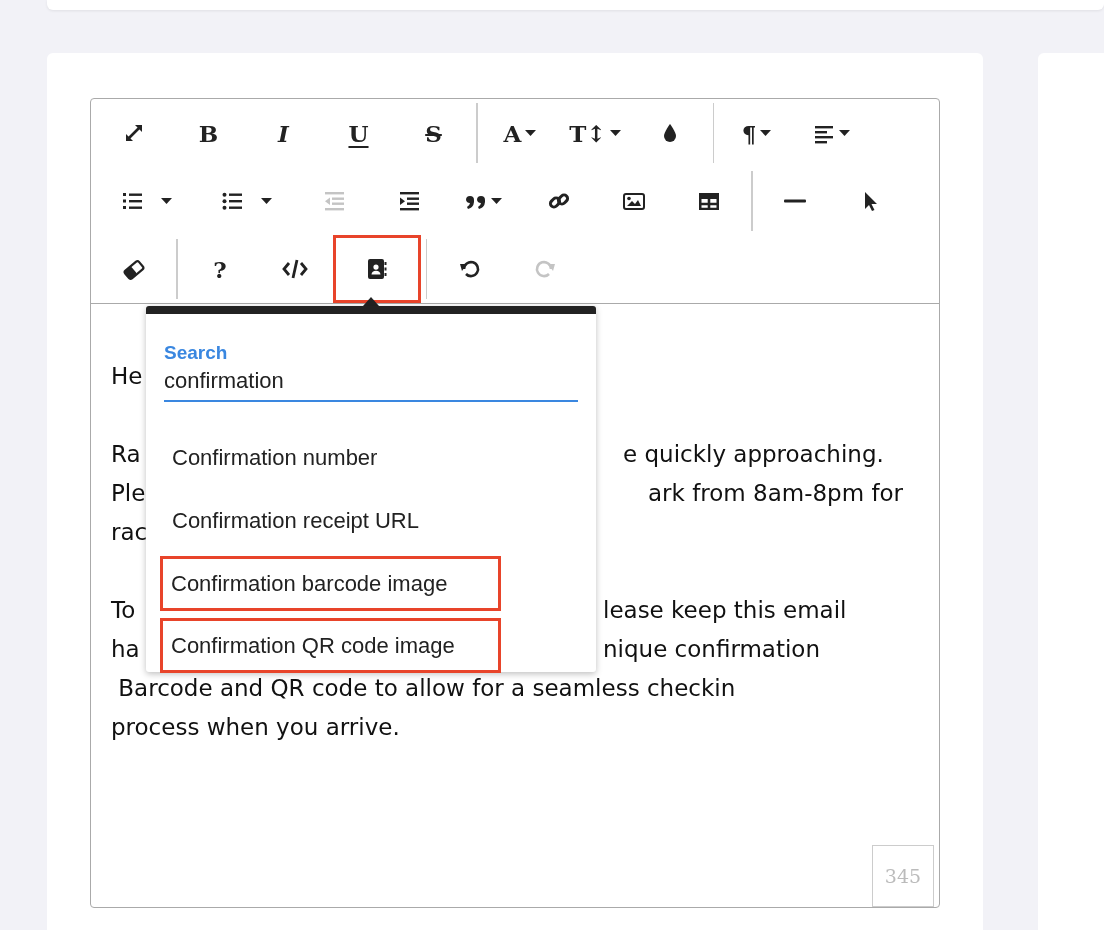 This screenshot has height=930, width=1104. Describe the element at coordinates (595, 133) in the screenshot. I see `format-button: T↕` at that location.